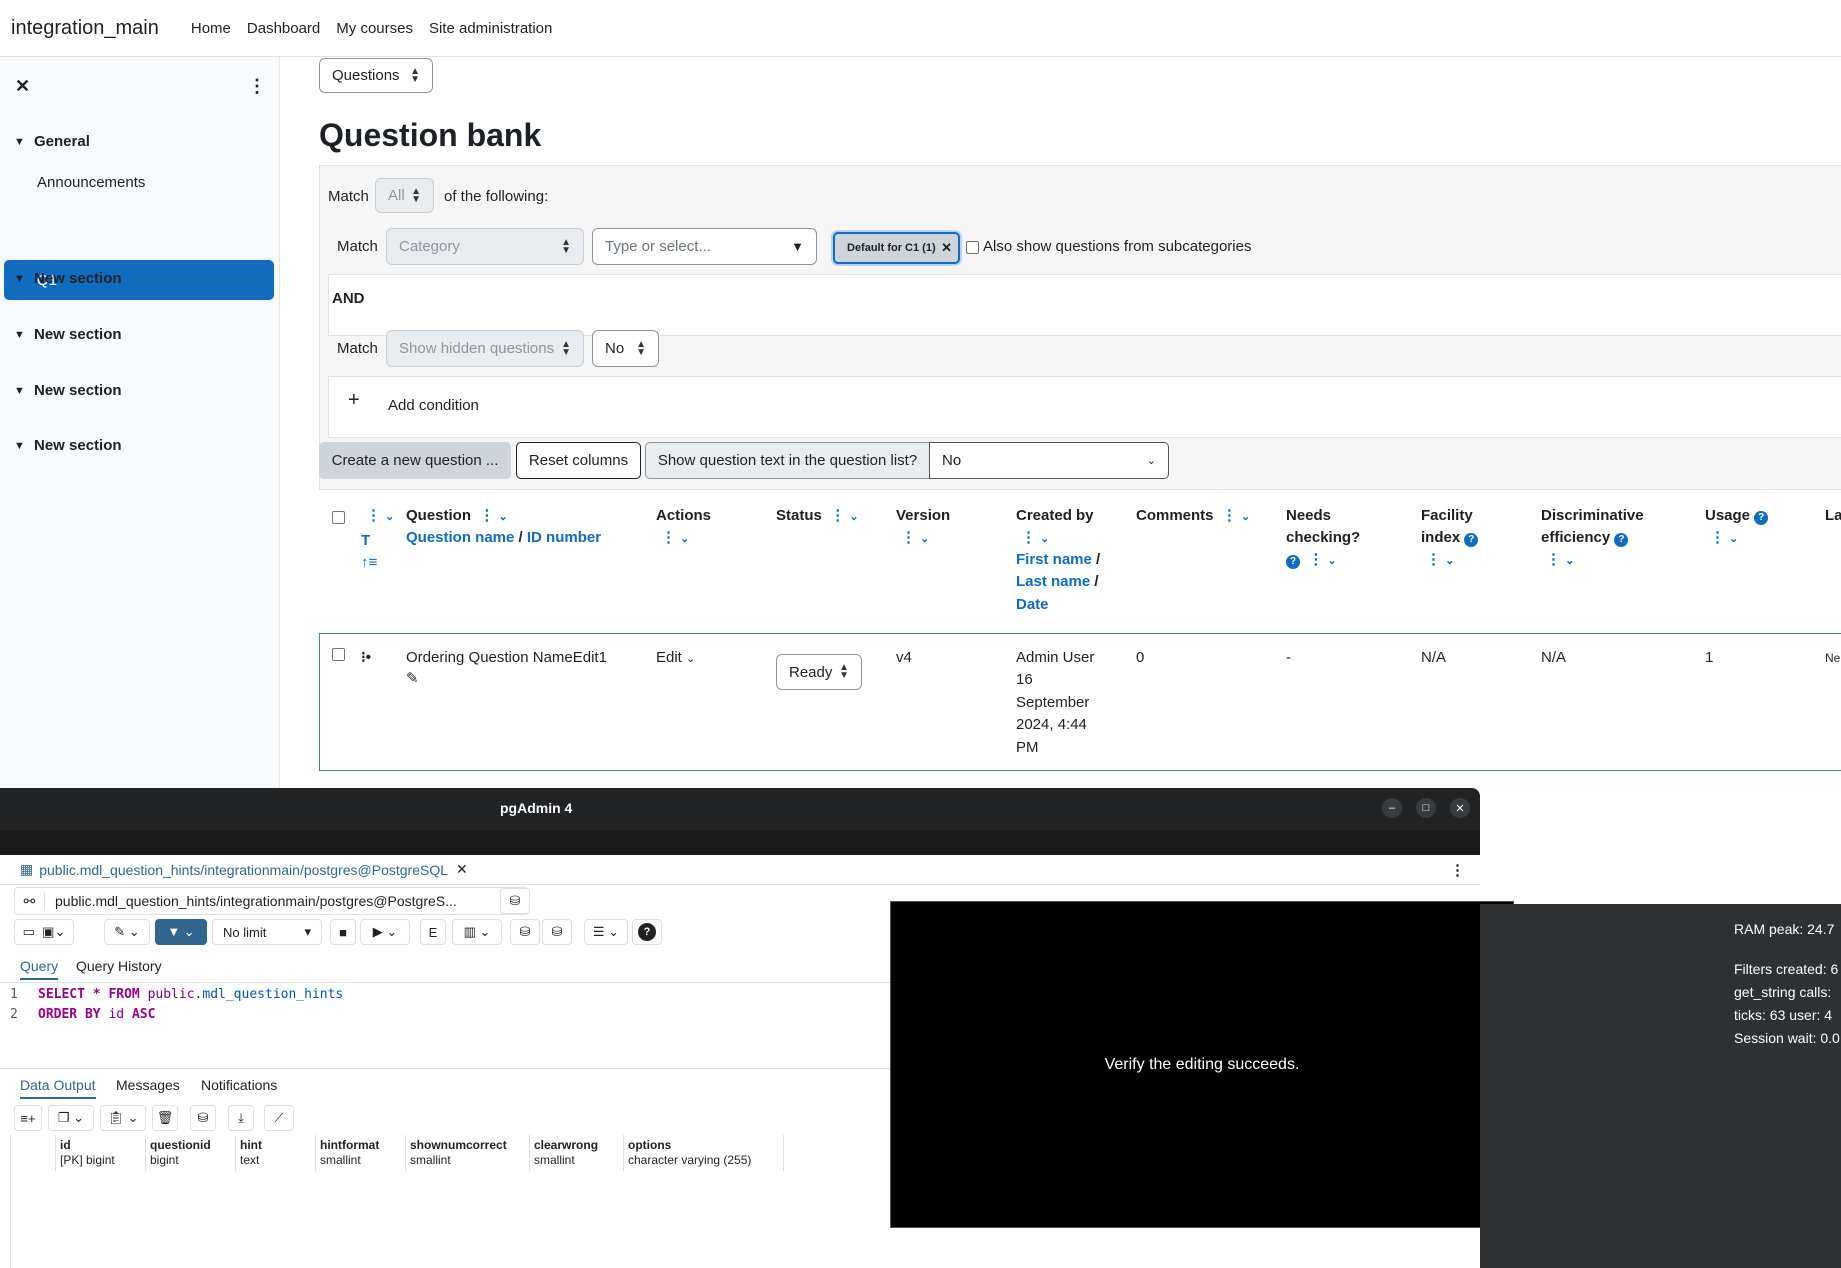  Describe the element at coordinates (39, 969) in the screenshot. I see `query-subtab: Query` at that location.